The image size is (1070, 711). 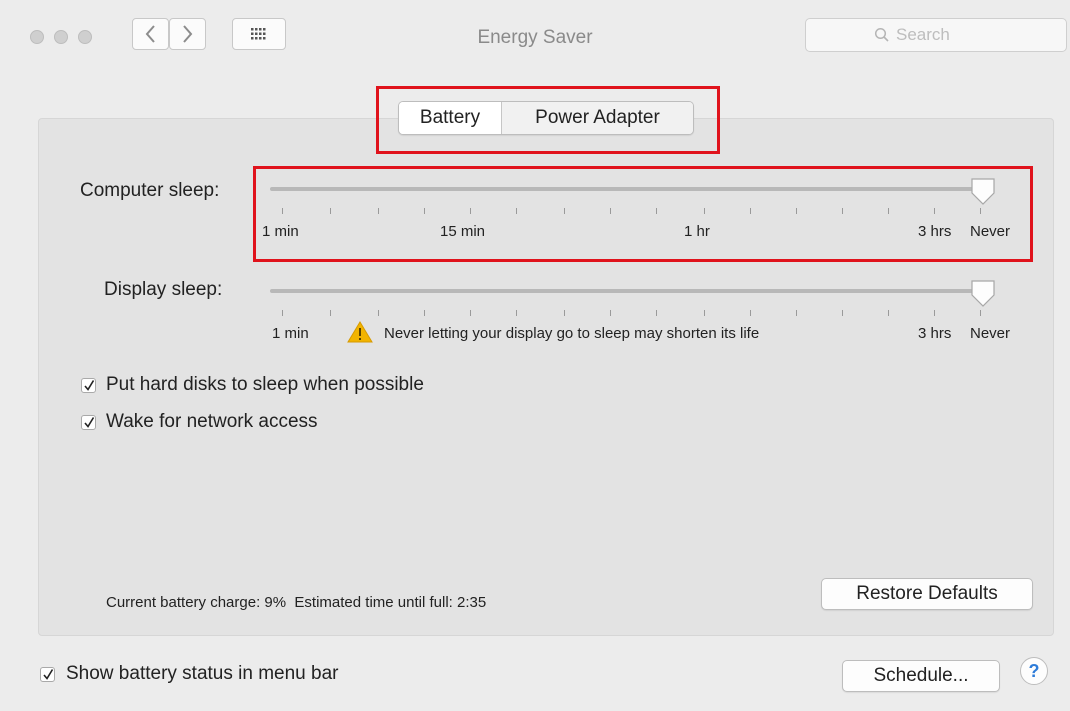 What do you see at coordinates (935, 333) in the screenshot?
I see `display-sleep-tick-label: 3 hrs` at bounding box center [935, 333].